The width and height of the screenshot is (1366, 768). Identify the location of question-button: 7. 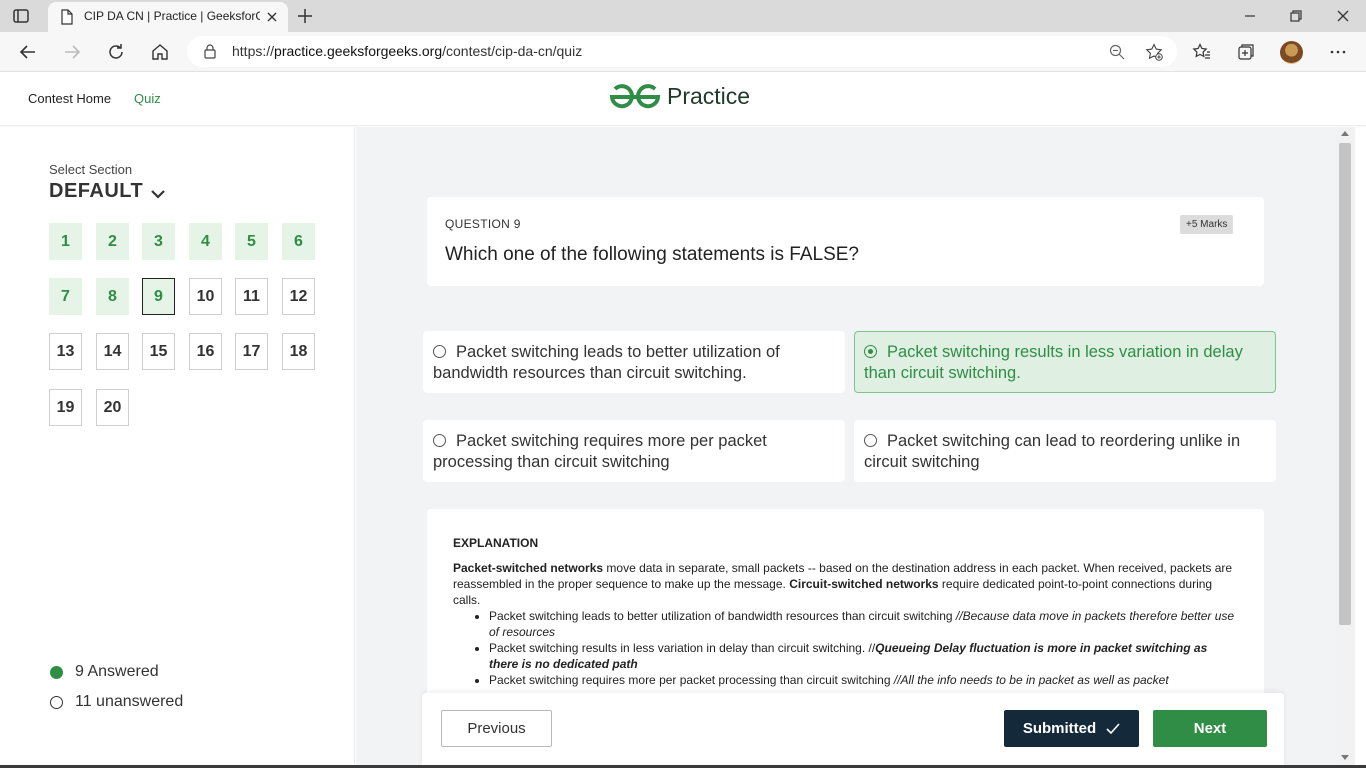
(65, 296).